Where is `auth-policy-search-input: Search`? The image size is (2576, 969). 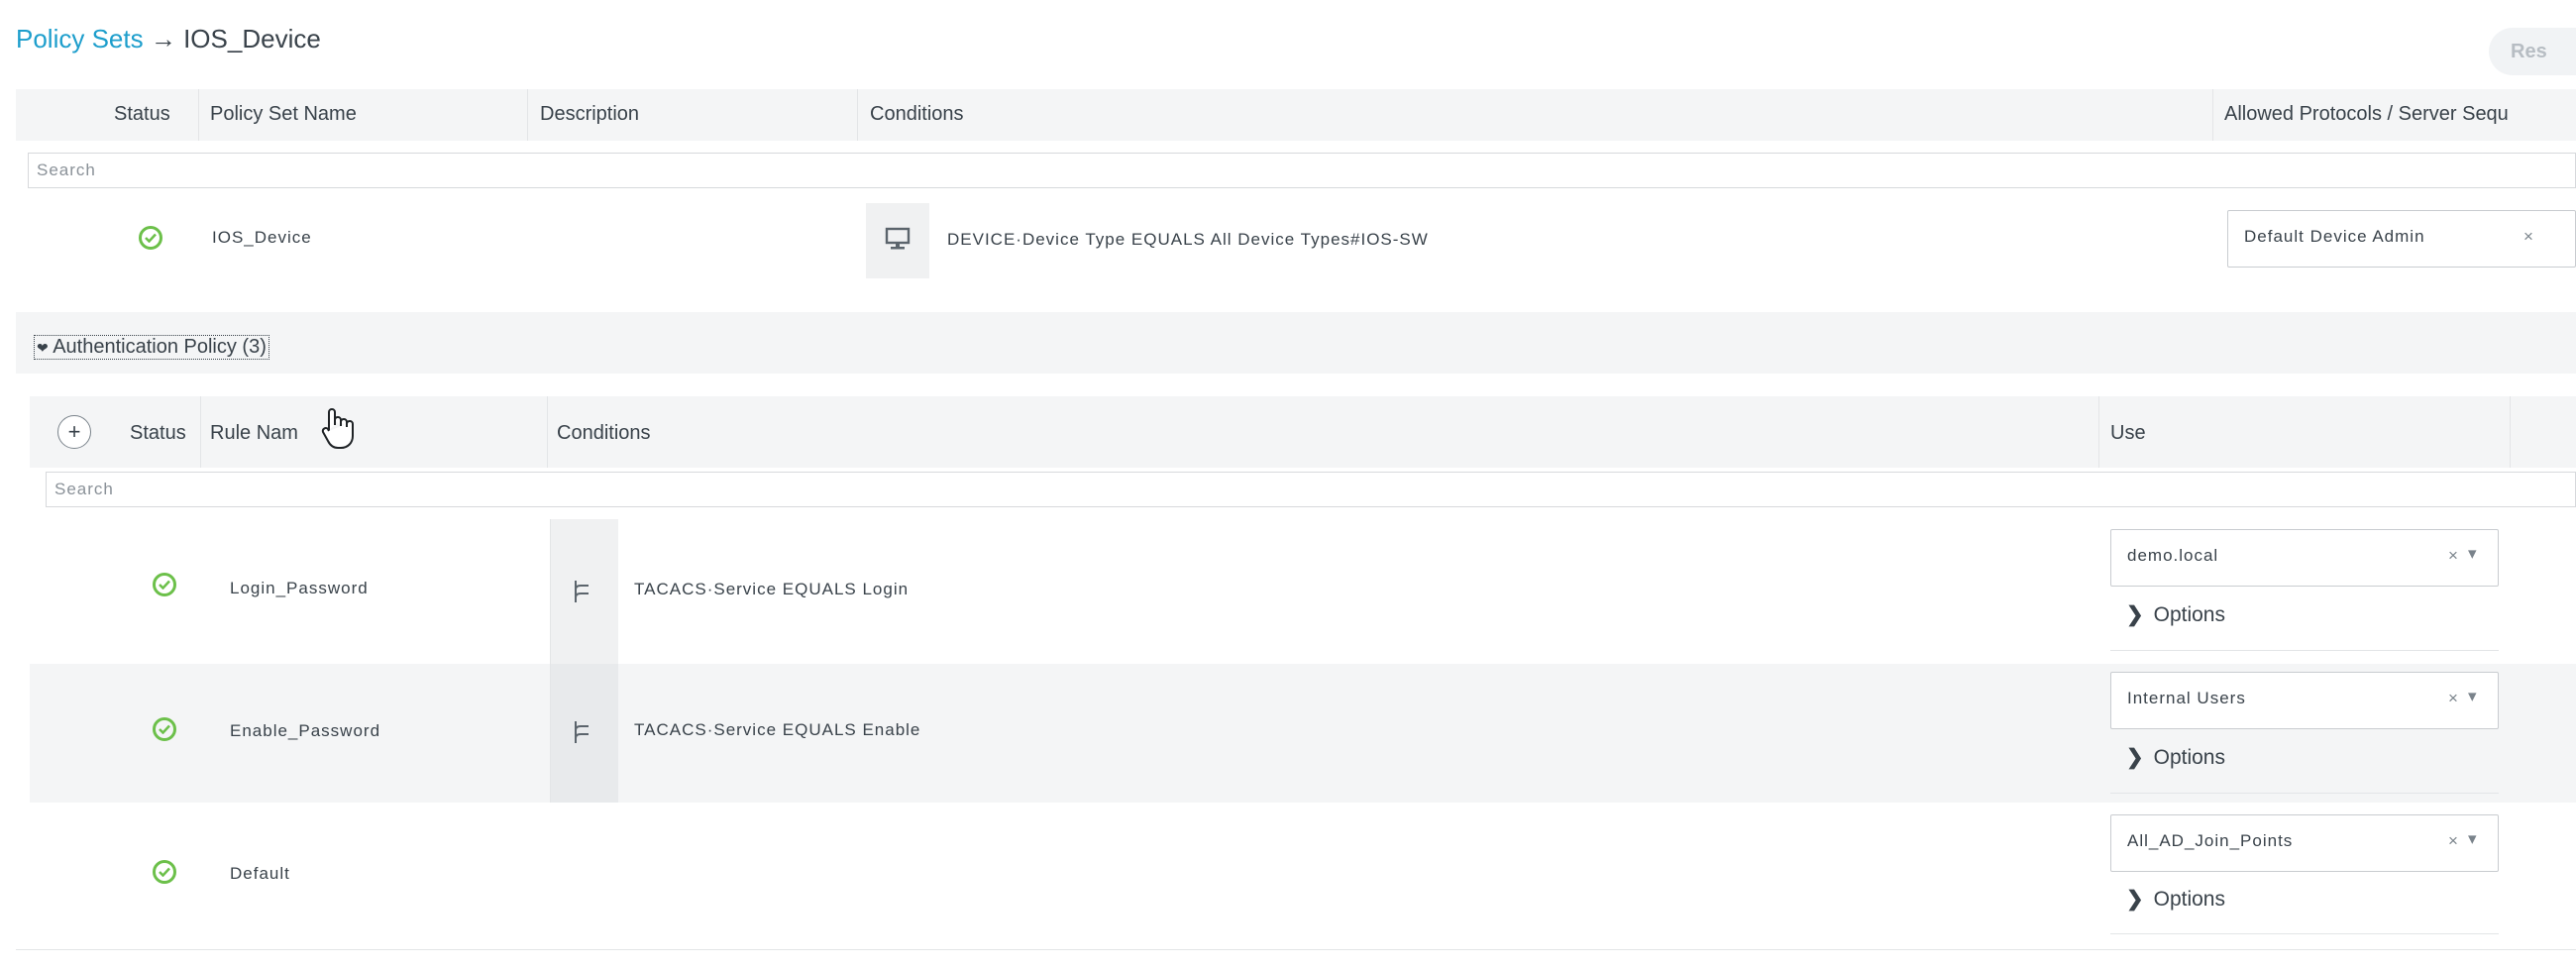 auth-policy-search-input: Search is located at coordinates (1311, 490).